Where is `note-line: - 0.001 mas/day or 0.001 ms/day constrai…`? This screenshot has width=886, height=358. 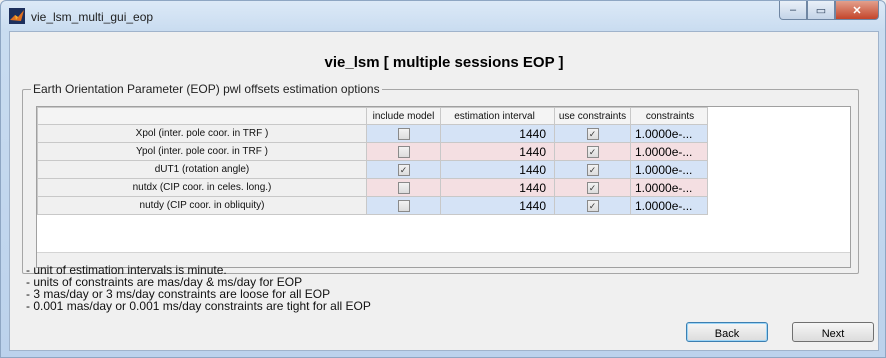
note-line: - 0.001 mas/day or 0.001 ms/day constrai… is located at coordinates (198, 306).